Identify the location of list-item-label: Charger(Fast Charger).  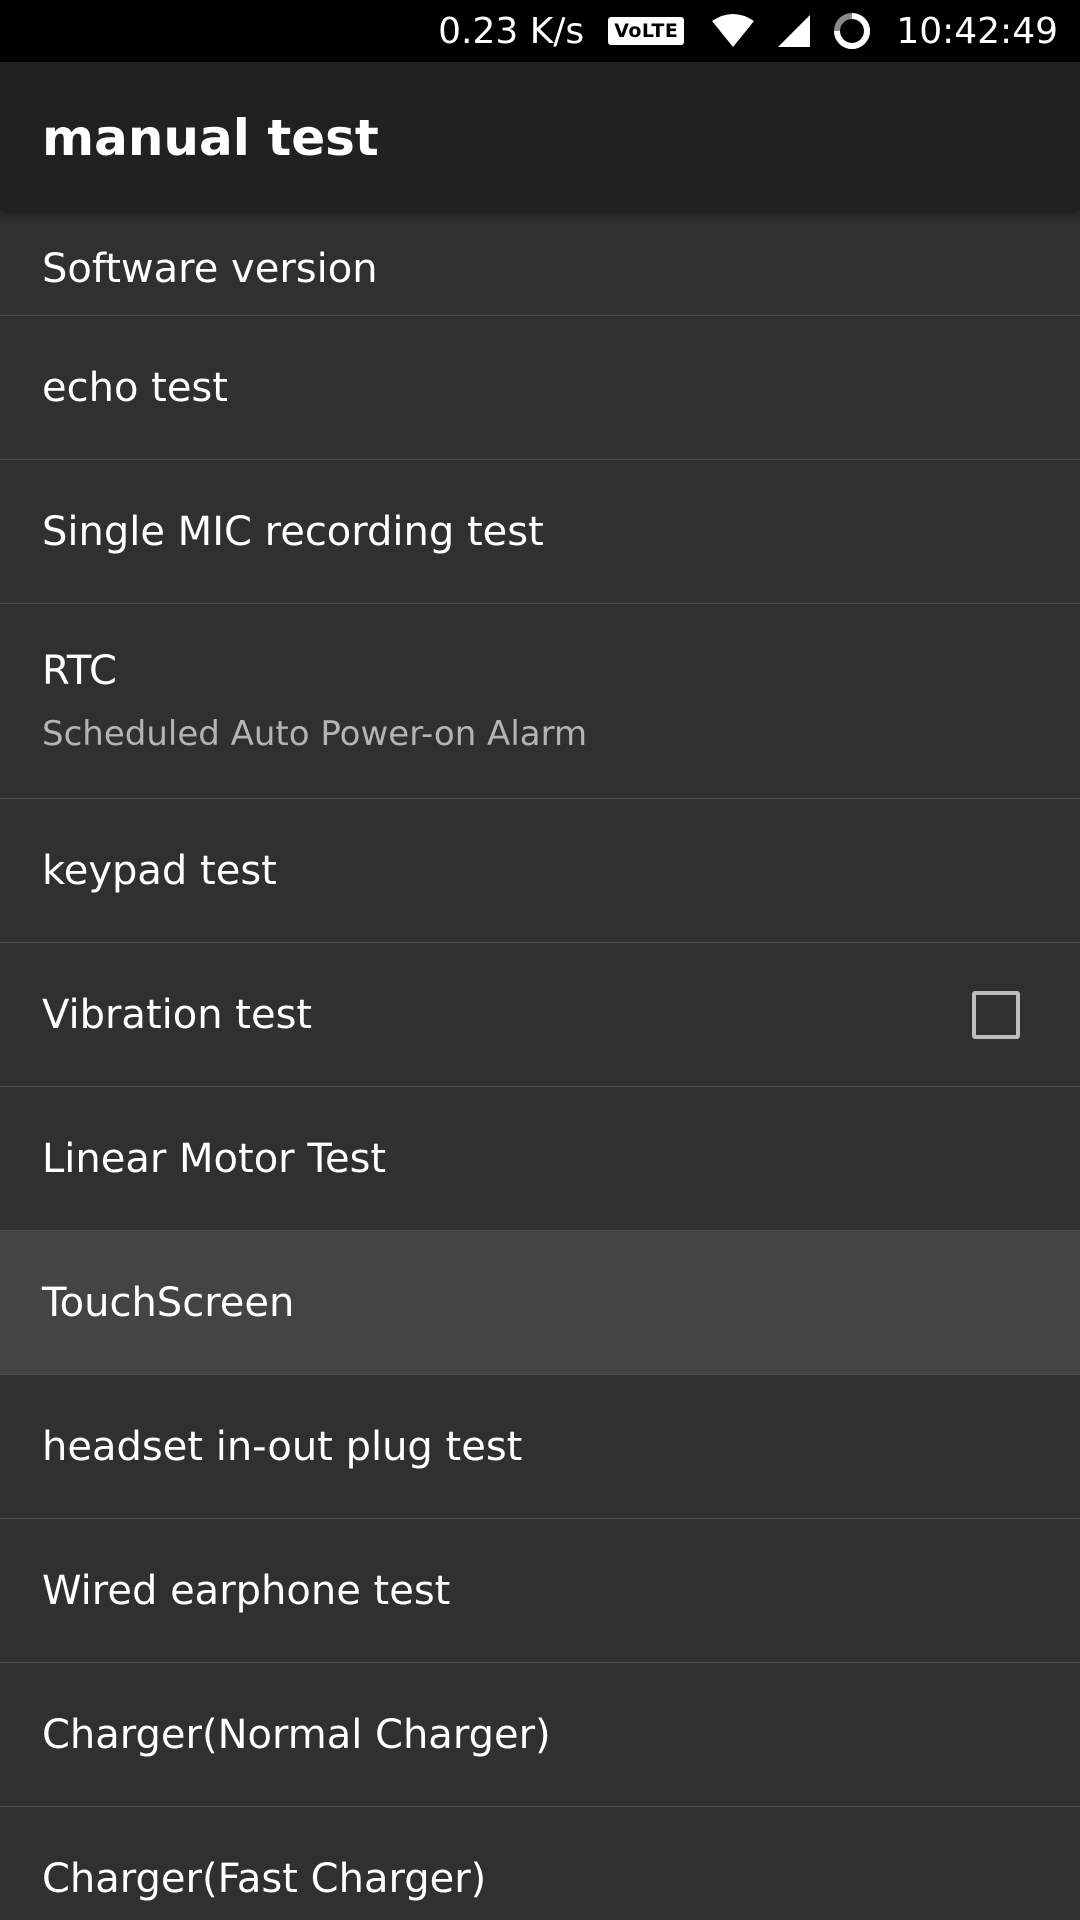
(264, 1878).